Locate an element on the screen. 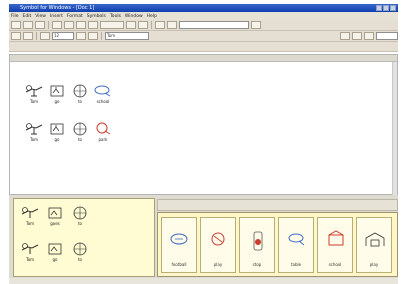 This screenshot has width=402, height=284. menu-view: View is located at coordinates (40, 16).